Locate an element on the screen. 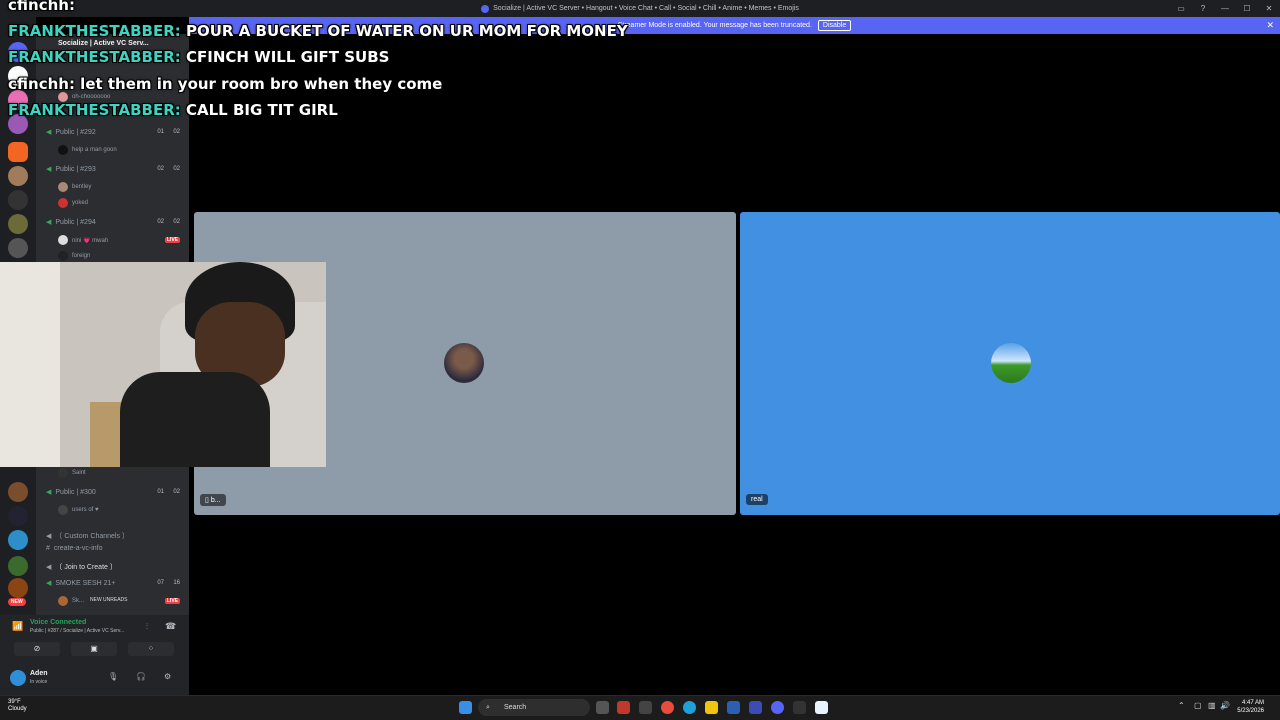 The height and width of the screenshot is (720, 1280). voice-user: yoked is located at coordinates (123, 203).